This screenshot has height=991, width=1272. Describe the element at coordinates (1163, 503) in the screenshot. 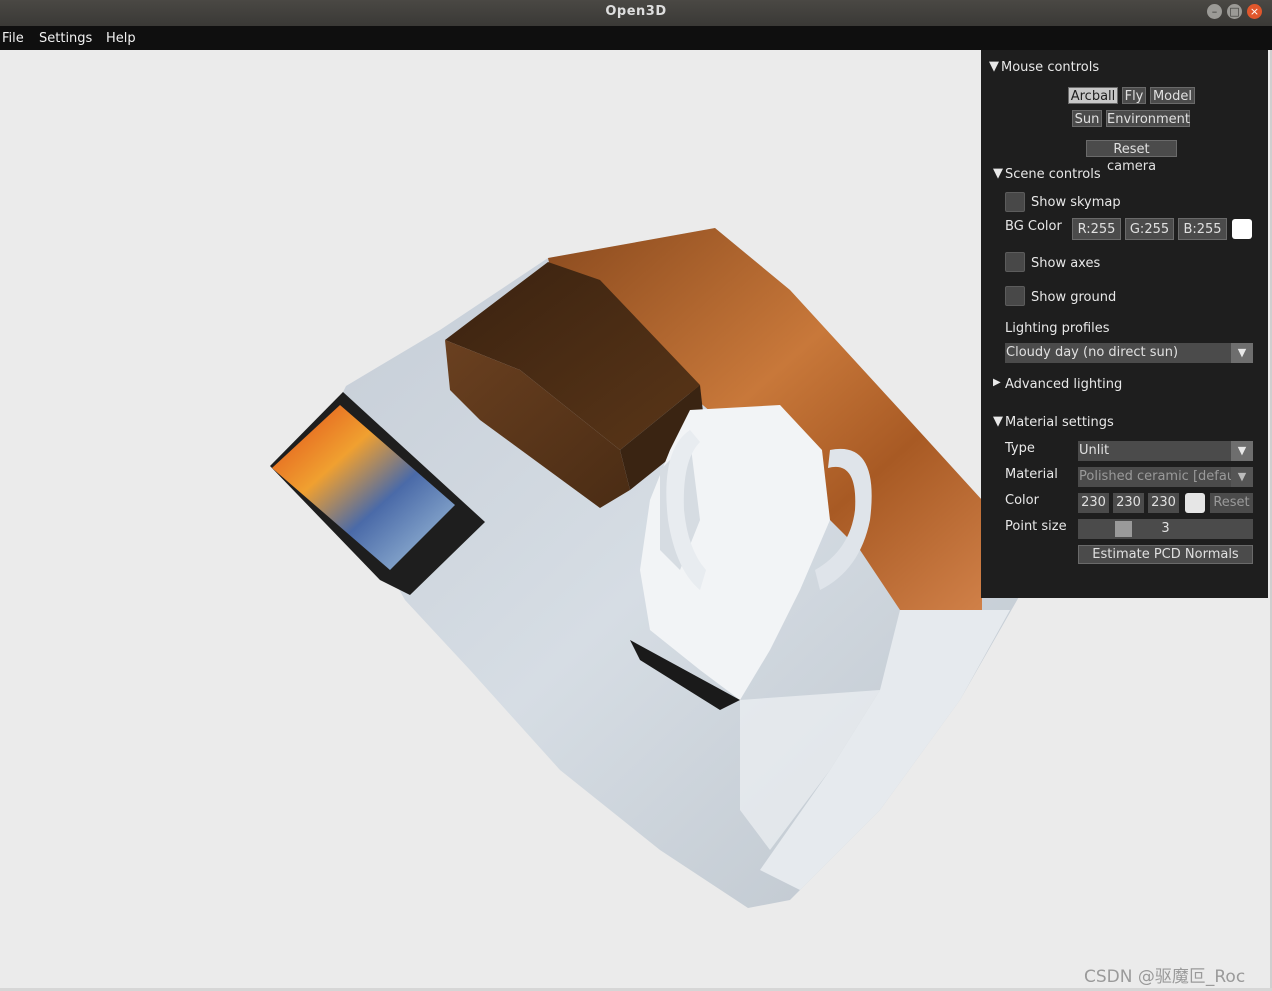

I see `color-blue-field: 230` at that location.